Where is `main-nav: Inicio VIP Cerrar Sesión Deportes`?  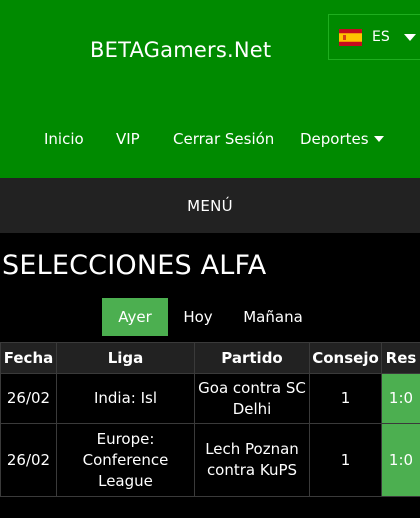 main-nav: Inicio VIP Cerrar Sesión Deportes is located at coordinates (210, 140).